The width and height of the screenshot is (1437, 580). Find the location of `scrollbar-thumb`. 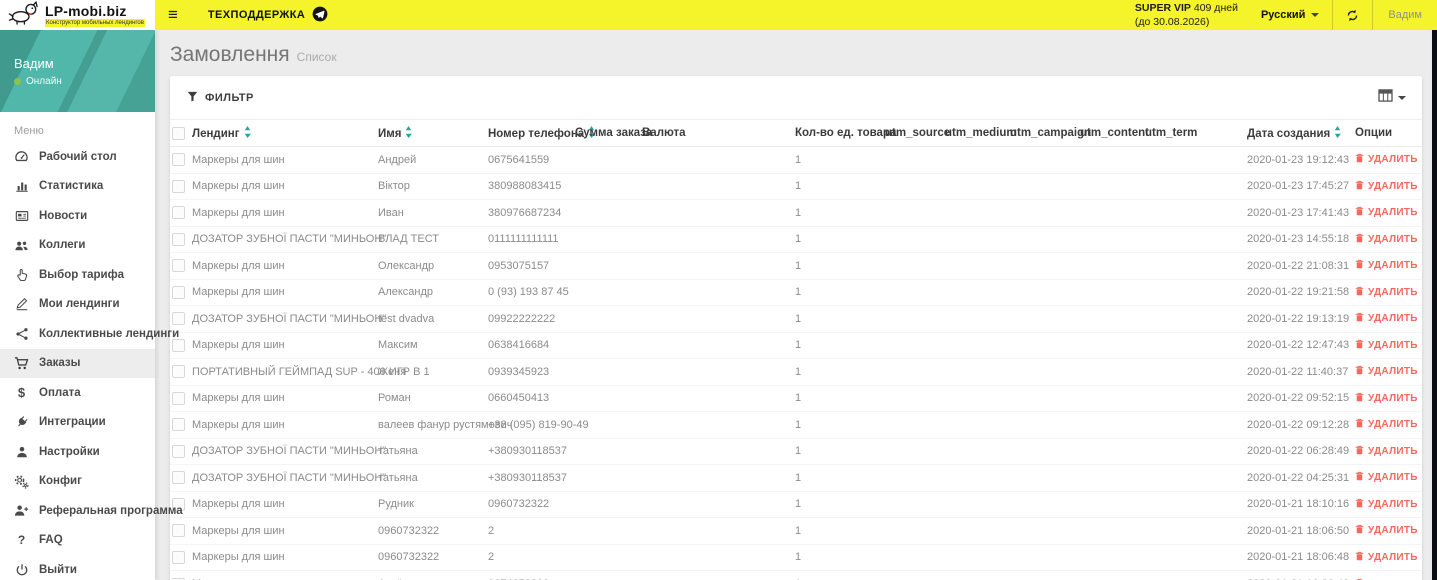

scrollbar-thumb is located at coordinates (1434, 305).